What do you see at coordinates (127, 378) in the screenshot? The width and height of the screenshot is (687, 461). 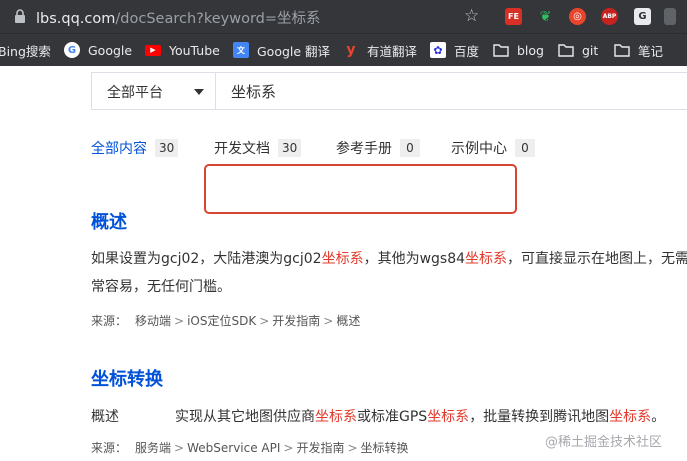 I see `result-title-coordinate-conversion: 坐标转换` at bounding box center [127, 378].